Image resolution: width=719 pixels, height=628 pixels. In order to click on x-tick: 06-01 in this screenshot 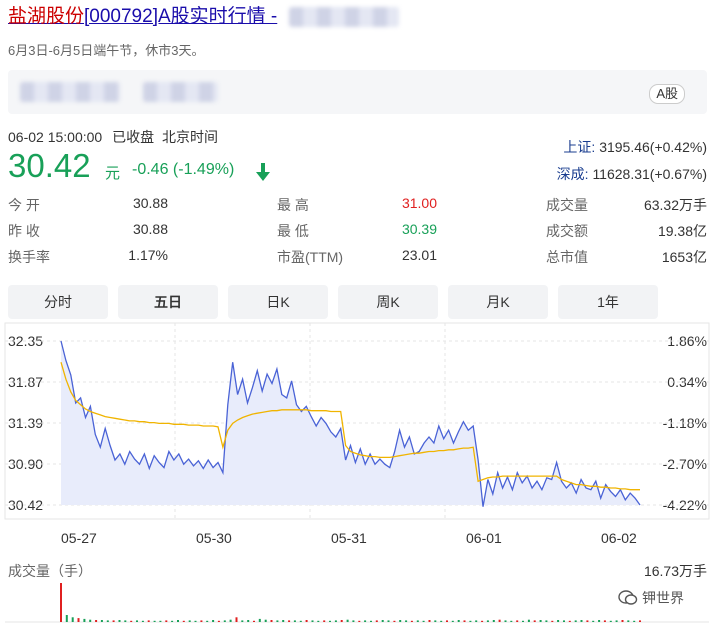, I will do `click(484, 538)`.